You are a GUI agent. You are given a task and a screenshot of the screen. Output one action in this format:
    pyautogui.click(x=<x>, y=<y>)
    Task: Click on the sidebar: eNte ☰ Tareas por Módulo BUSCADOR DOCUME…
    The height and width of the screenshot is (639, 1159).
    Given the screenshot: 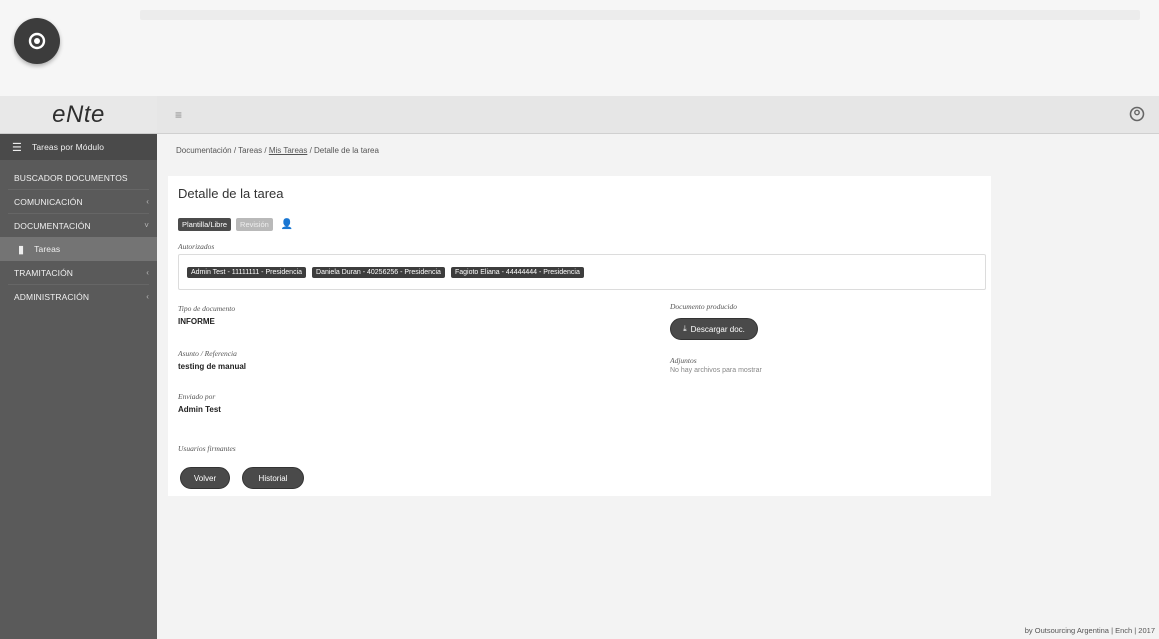 What is the action you would take?
    pyautogui.click(x=78, y=367)
    